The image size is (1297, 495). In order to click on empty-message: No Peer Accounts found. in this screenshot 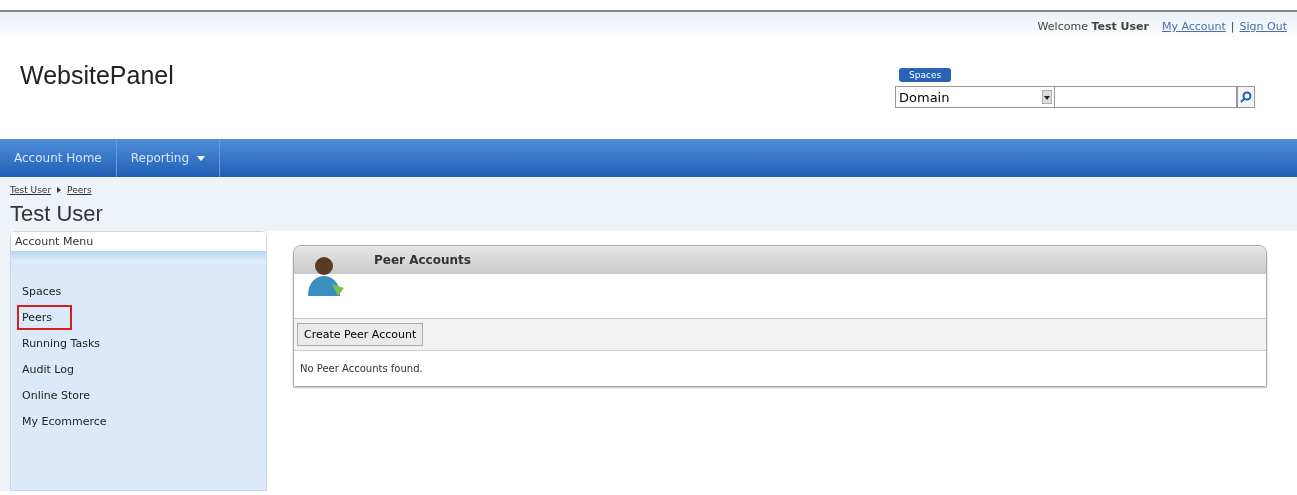, I will do `click(361, 369)`.